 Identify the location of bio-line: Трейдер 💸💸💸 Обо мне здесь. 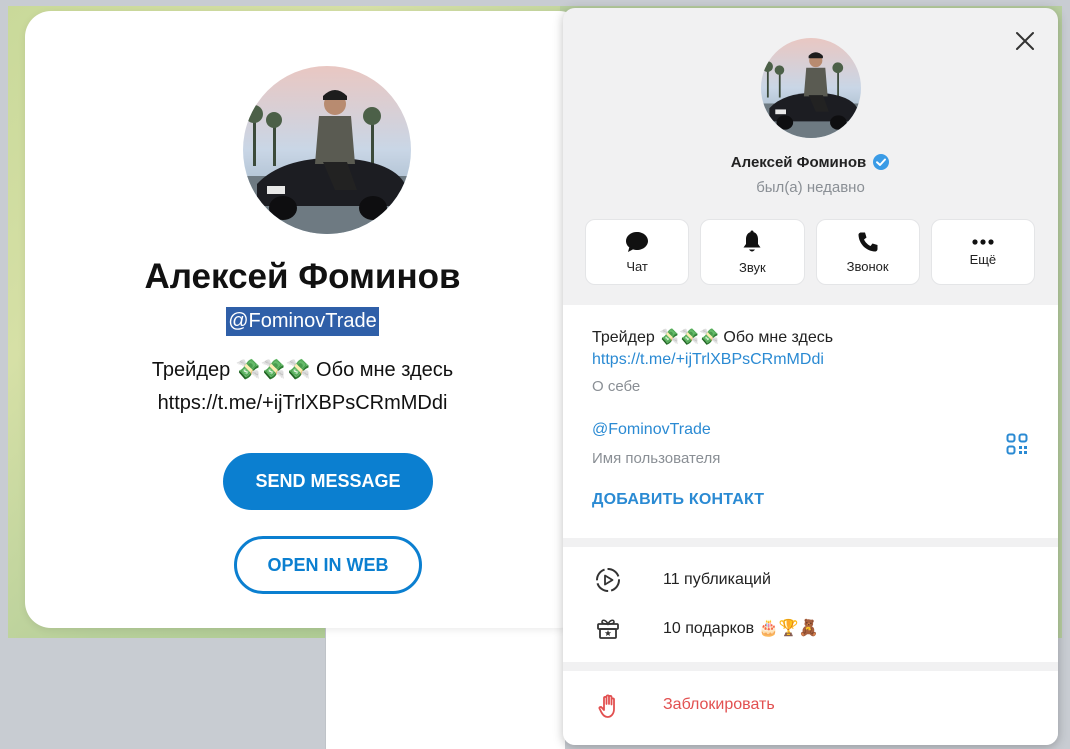
(302, 370).